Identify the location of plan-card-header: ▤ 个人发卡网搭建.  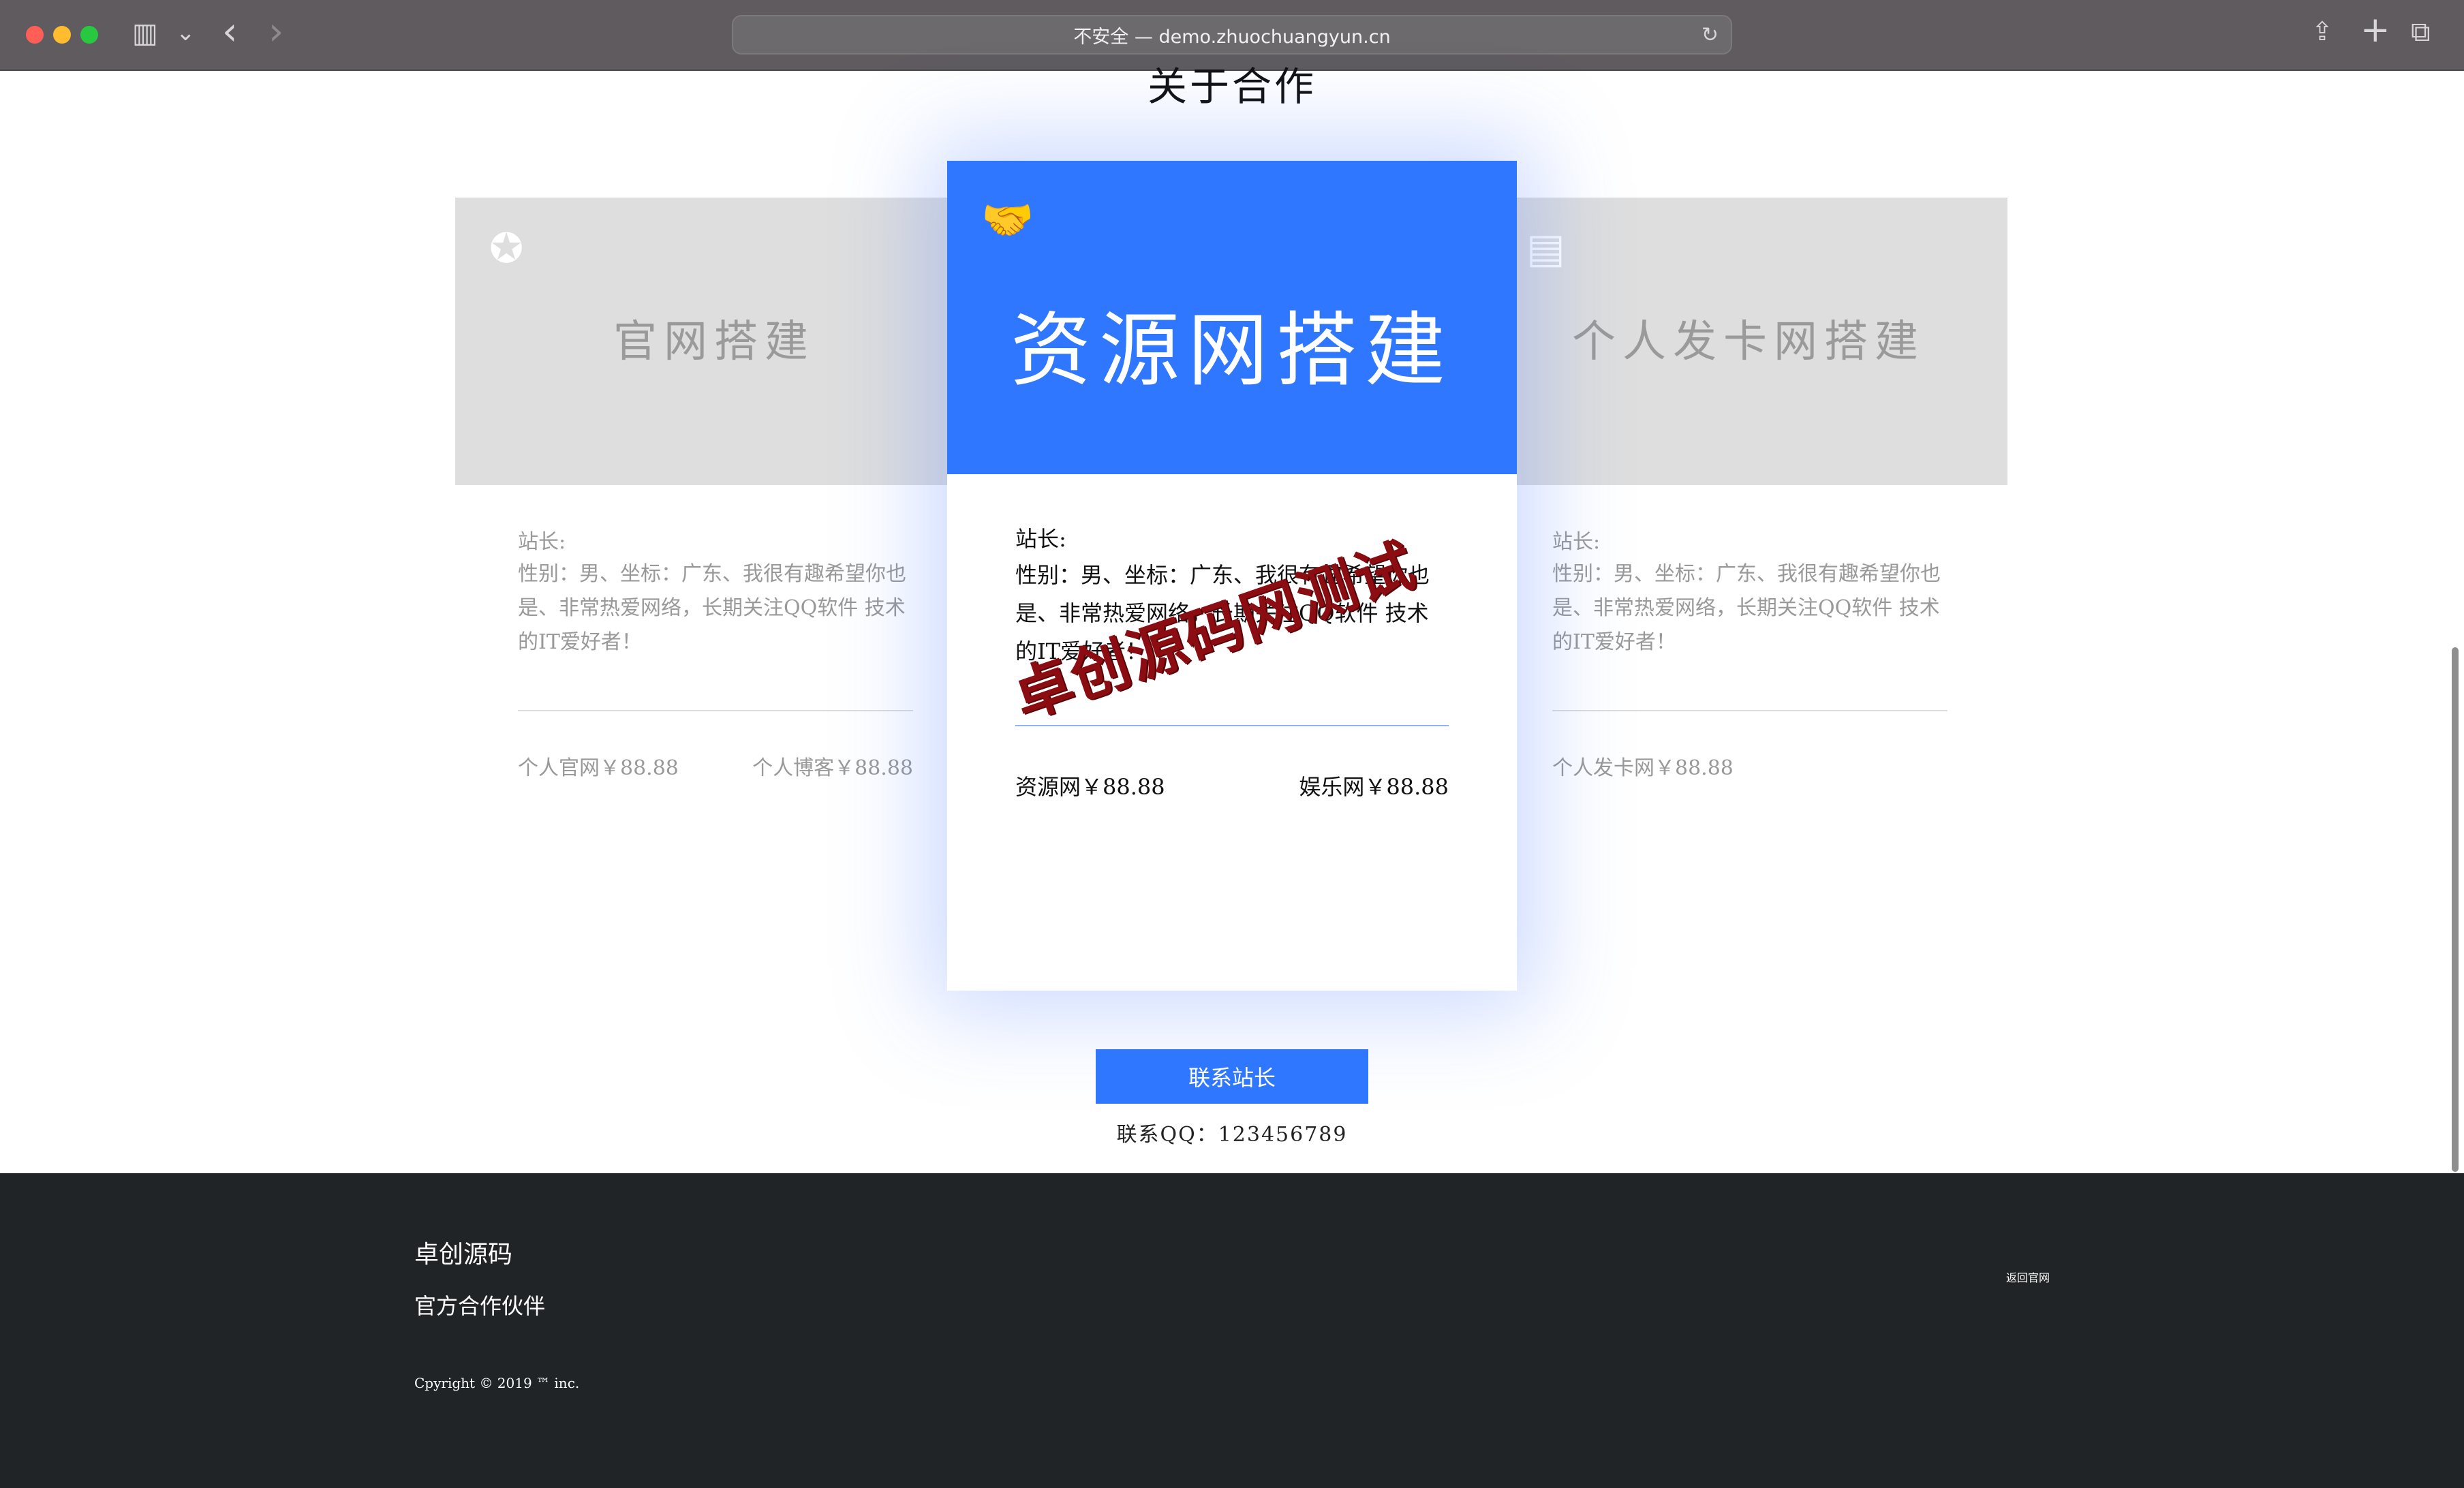
(1748, 341).